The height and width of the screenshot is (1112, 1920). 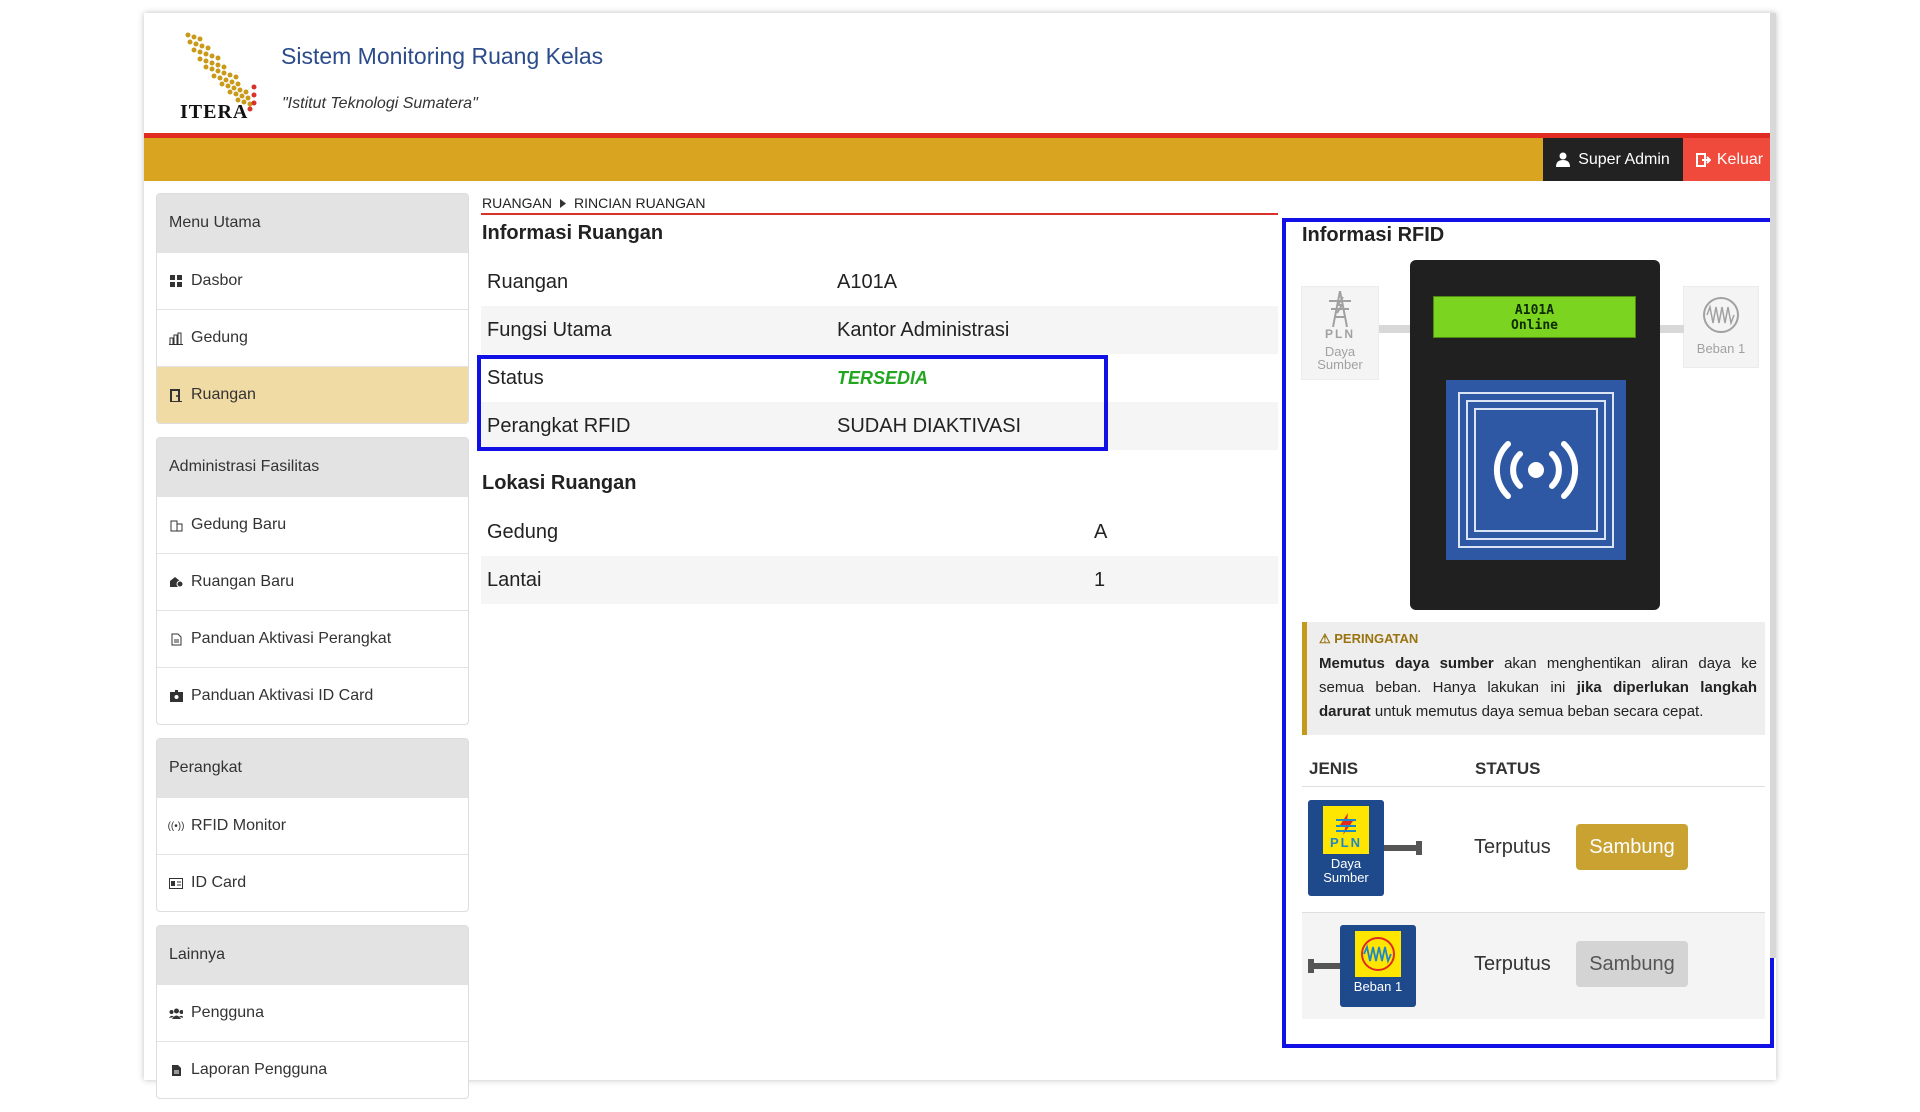 I want to click on row-label: Lantai, so click(x=784, y=580).